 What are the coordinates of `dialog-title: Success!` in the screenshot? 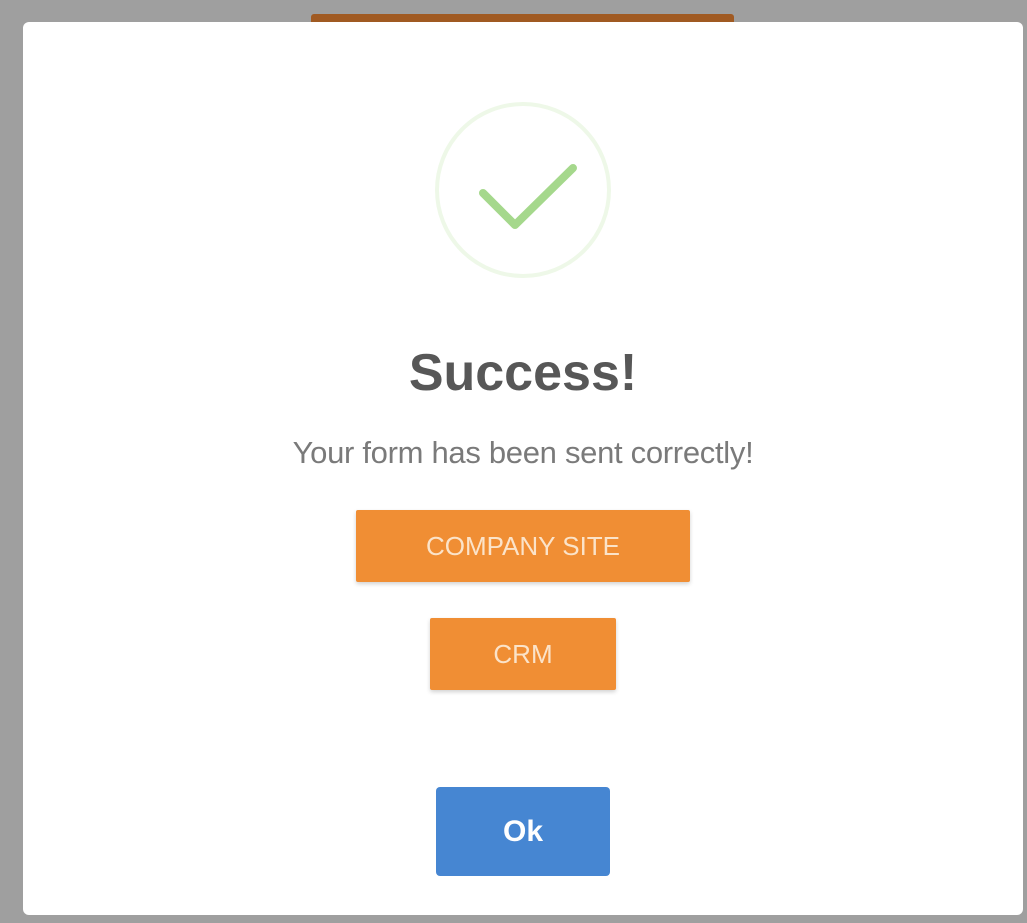 It's located at (523, 373).